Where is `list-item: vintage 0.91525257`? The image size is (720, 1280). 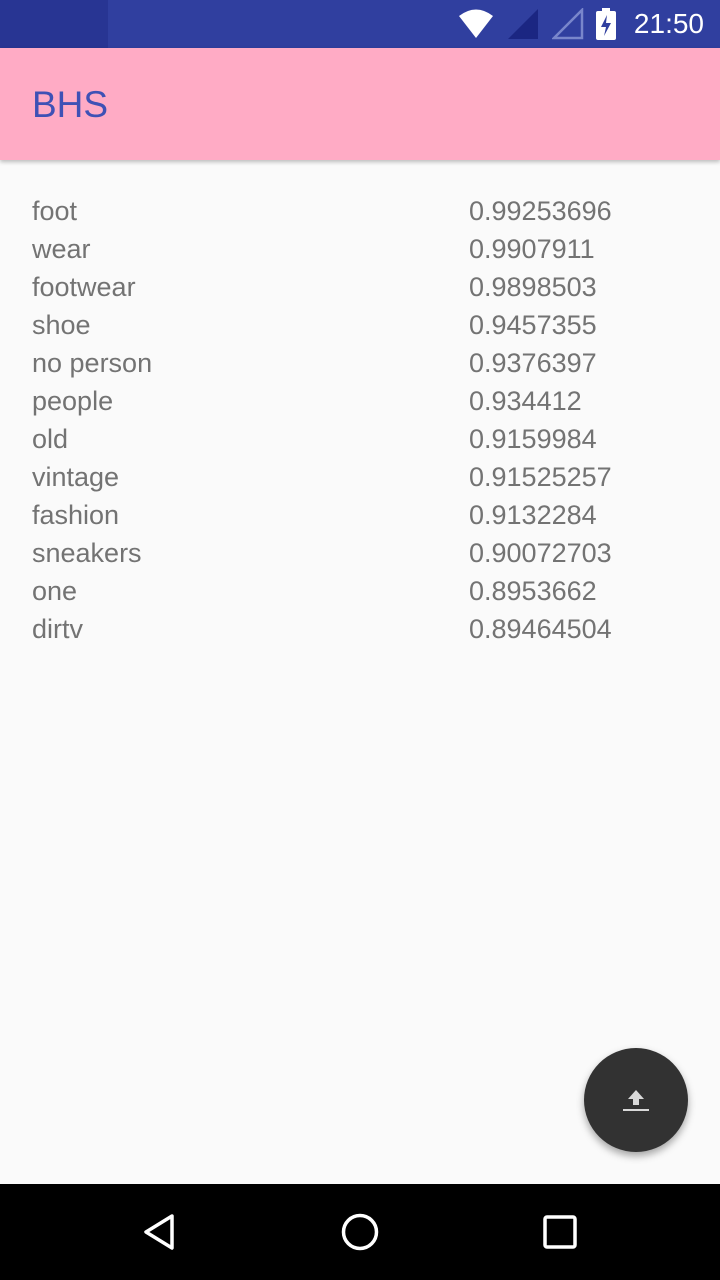
list-item: vintage 0.91525257 is located at coordinates (360, 477).